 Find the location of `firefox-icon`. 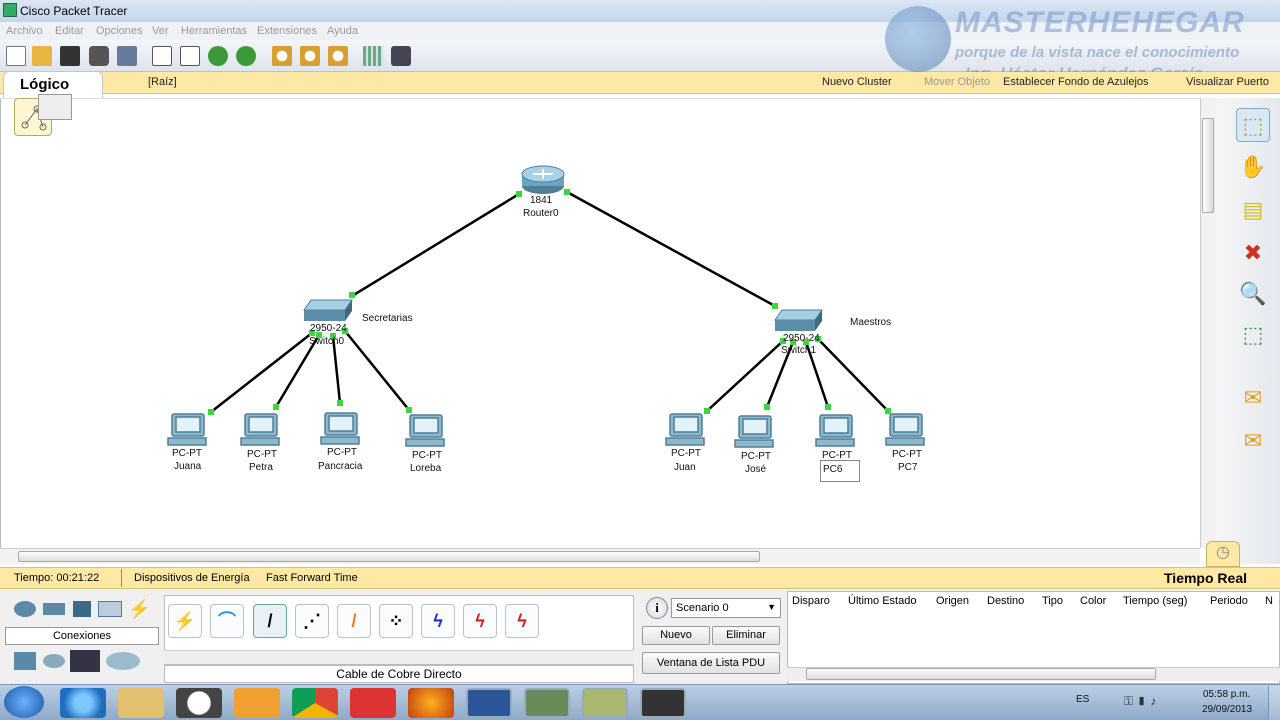

firefox-icon is located at coordinates (431, 703).